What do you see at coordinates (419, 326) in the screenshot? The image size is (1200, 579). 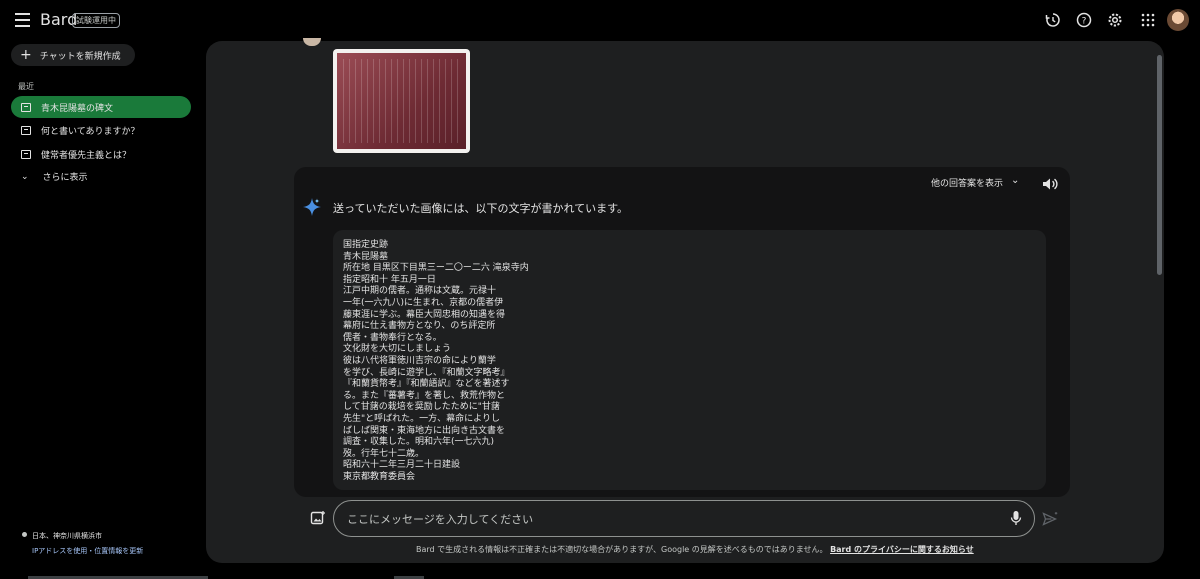 I see `text-line: 幕府に仕え書物方となり、のち評定所` at bounding box center [419, 326].